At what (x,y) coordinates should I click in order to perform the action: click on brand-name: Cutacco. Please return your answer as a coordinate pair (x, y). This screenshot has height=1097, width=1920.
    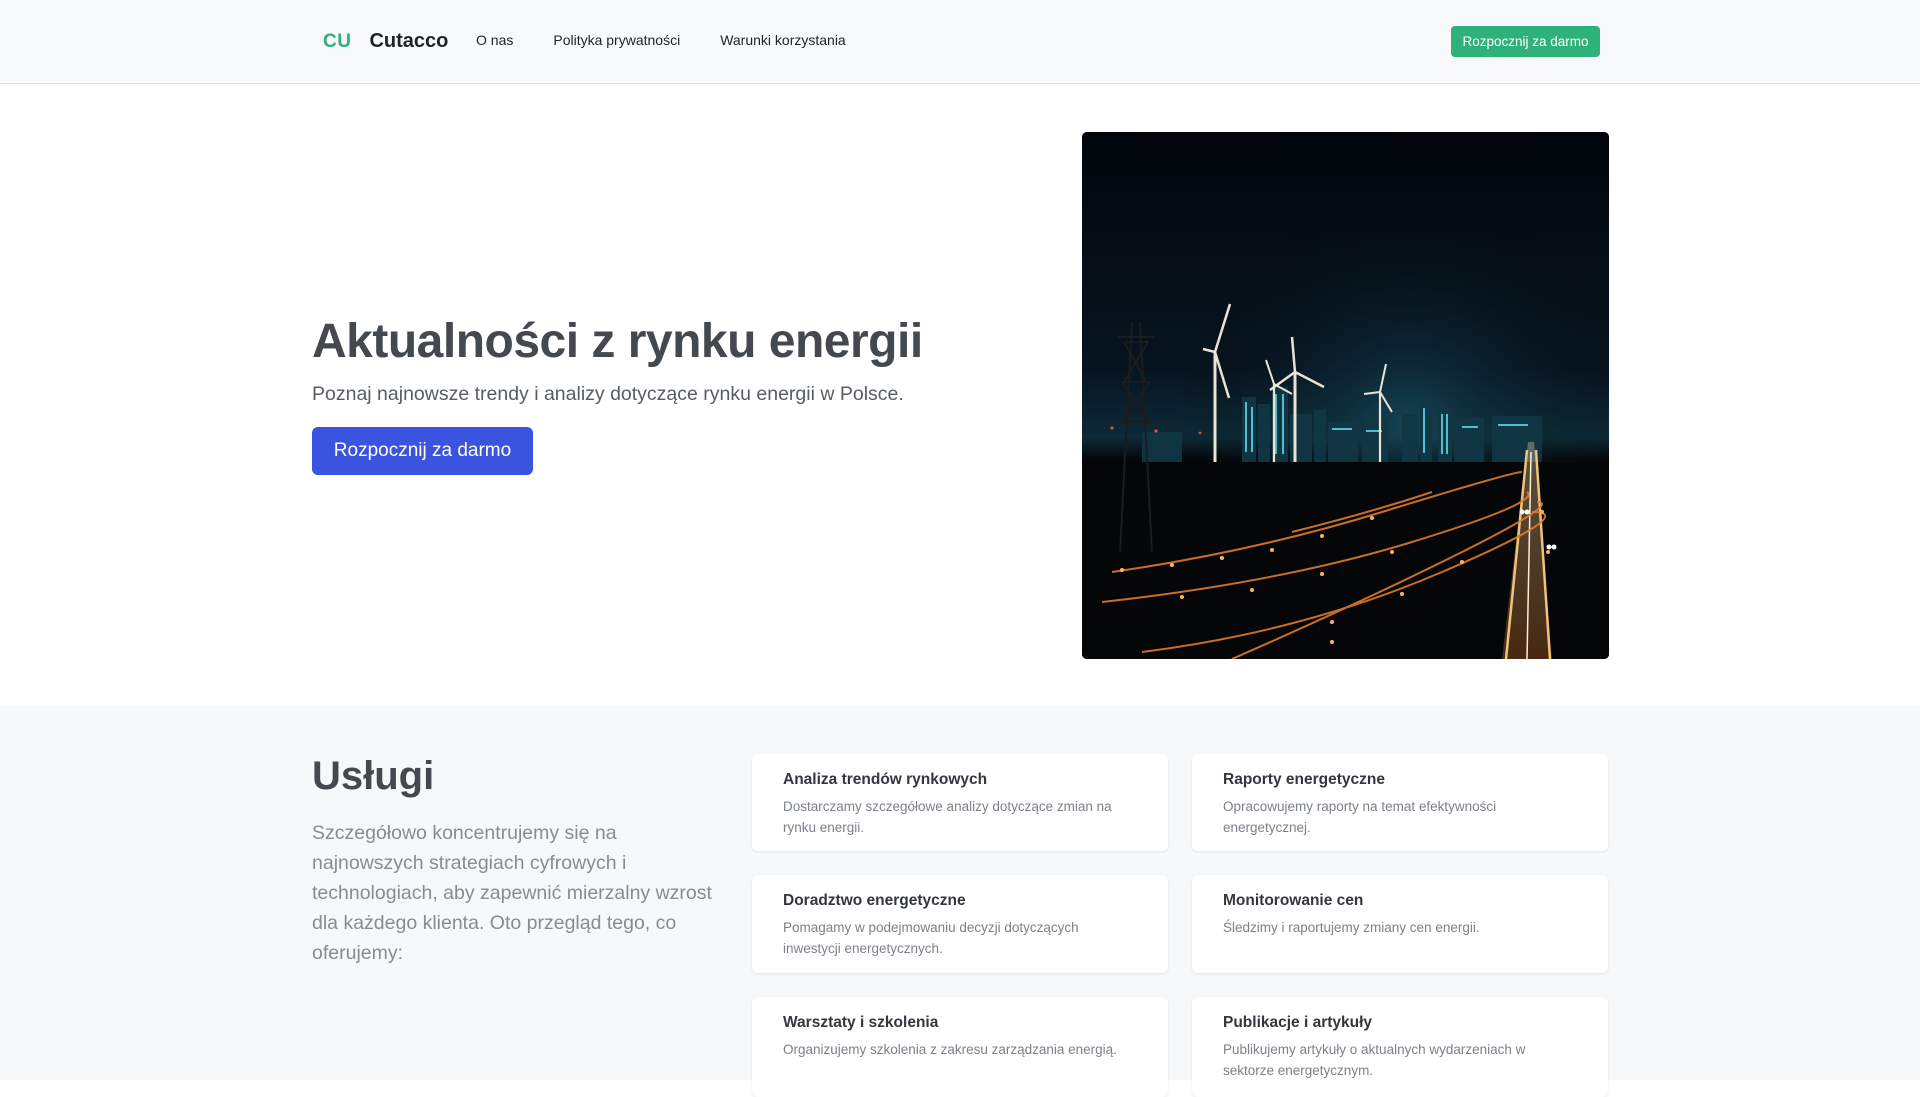
    Looking at the image, I should click on (409, 41).